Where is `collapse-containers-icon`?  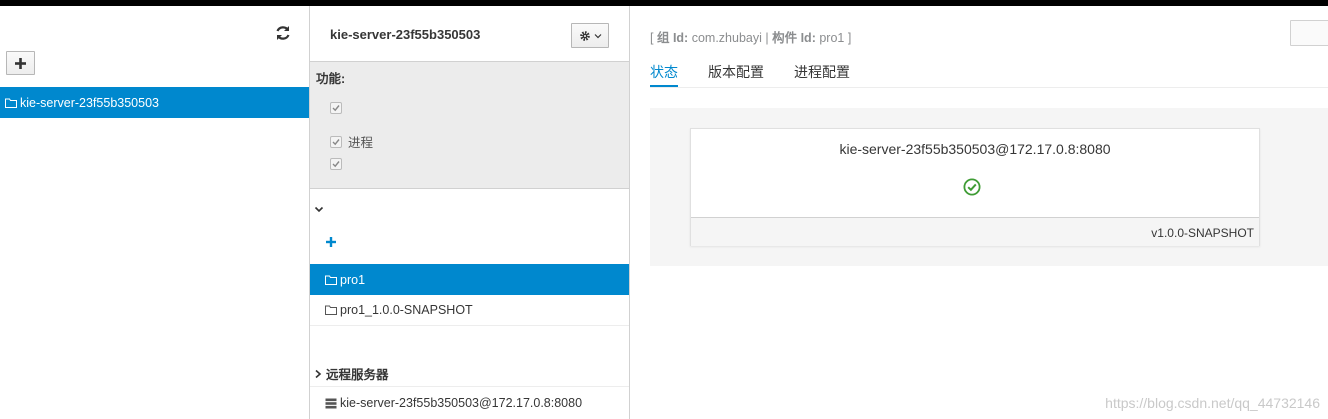 collapse-containers-icon is located at coordinates (319, 209).